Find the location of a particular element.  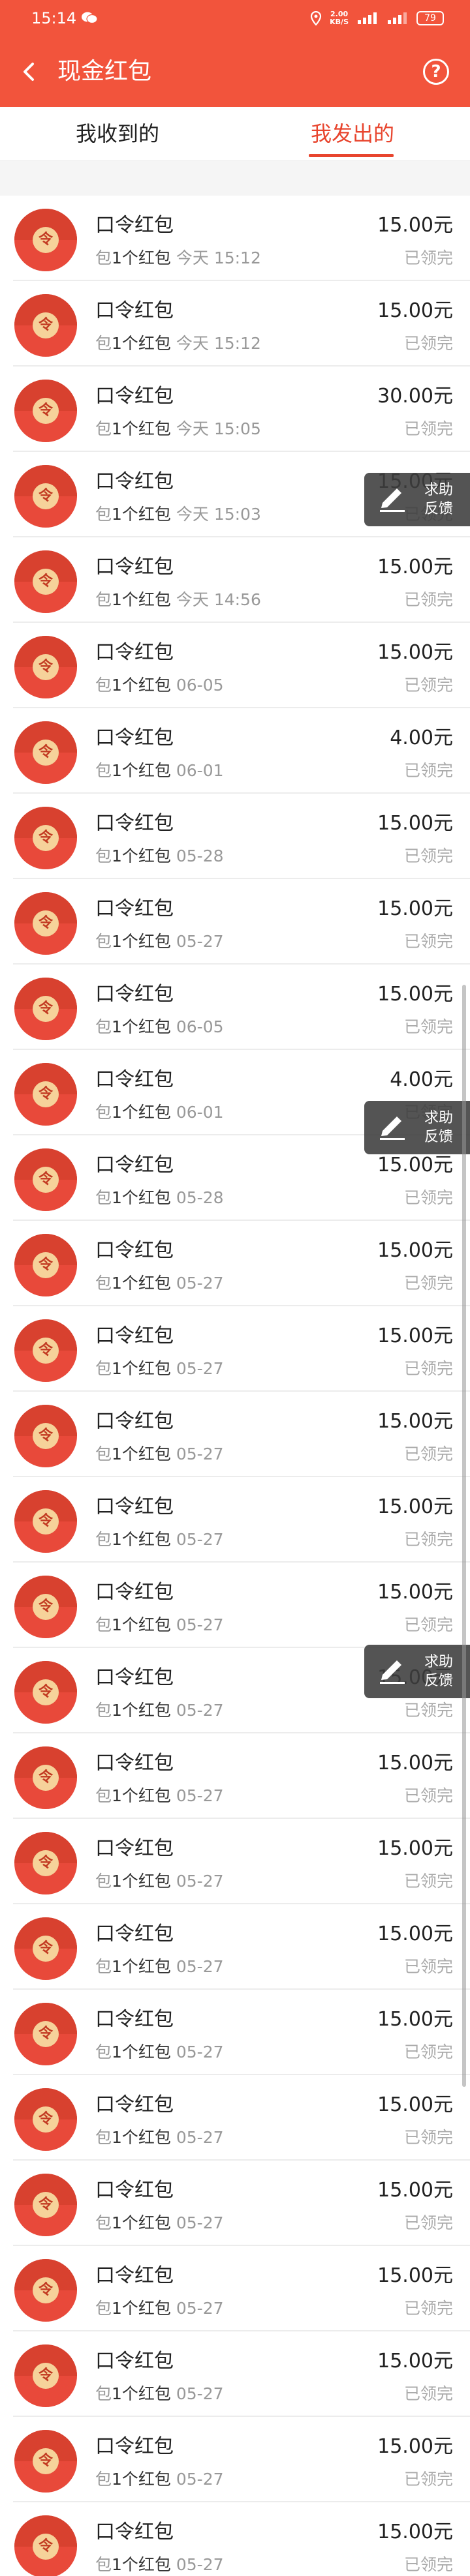

feedback-label: 求助 反馈 is located at coordinates (439, 499).